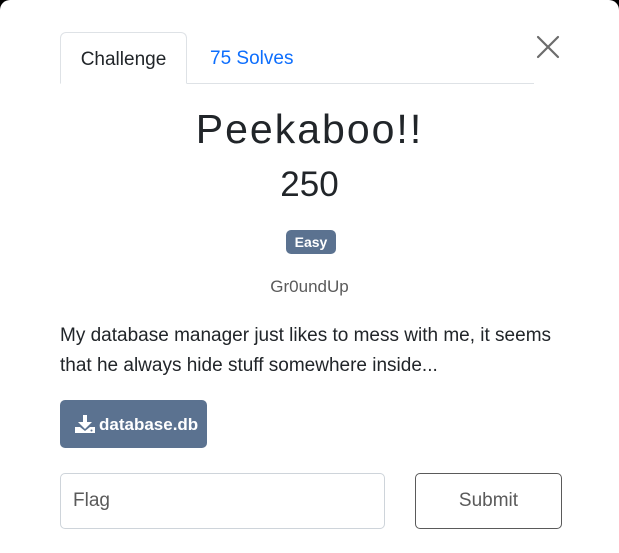 The width and height of the screenshot is (619, 553). What do you see at coordinates (123, 58) in the screenshot?
I see `tab-challenge: Challenge` at bounding box center [123, 58].